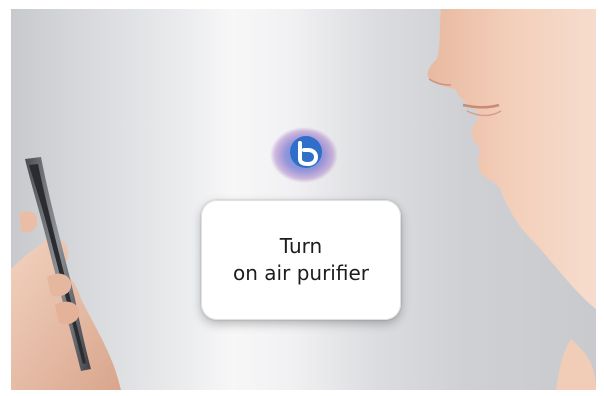 The image size is (604, 396). Describe the element at coordinates (301, 273) in the screenshot. I see `voice-command-line-2: on air purifier` at that location.